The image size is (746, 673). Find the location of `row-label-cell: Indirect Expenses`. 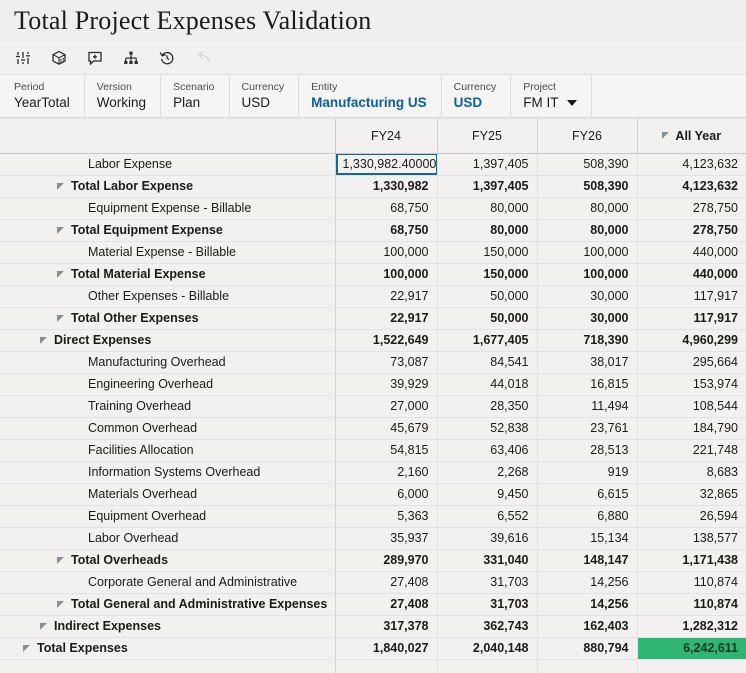

row-label-cell: Indirect Expenses is located at coordinates (168, 626).